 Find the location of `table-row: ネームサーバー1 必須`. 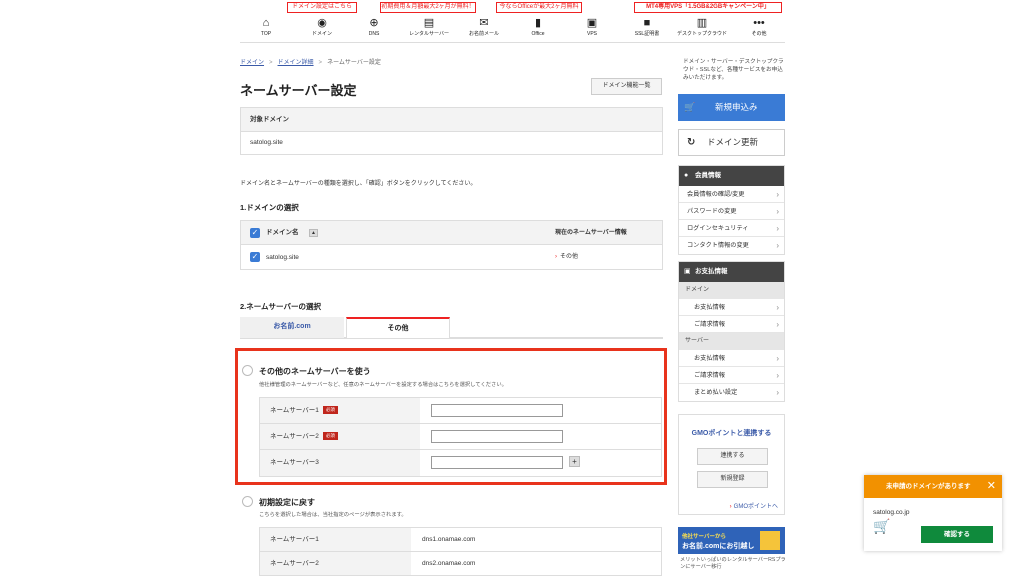

table-row: ネームサーバー1 必須 is located at coordinates (460, 411).